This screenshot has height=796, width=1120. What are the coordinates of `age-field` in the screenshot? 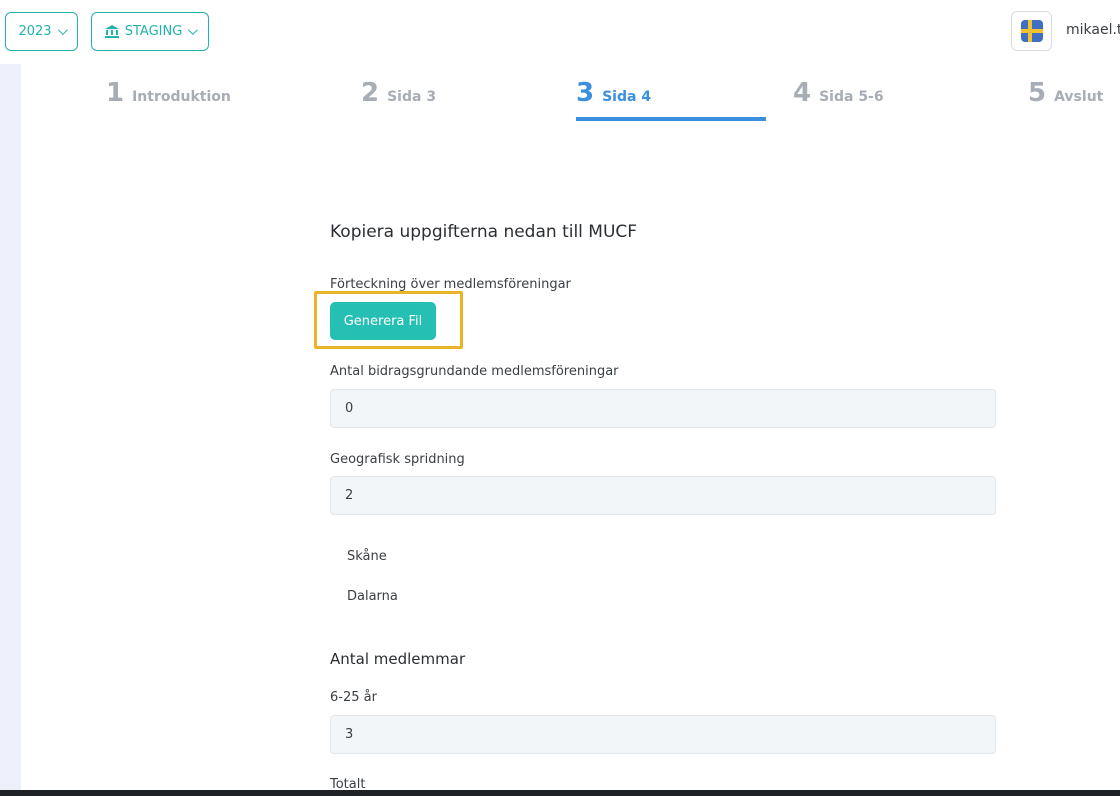 It's located at (663, 734).